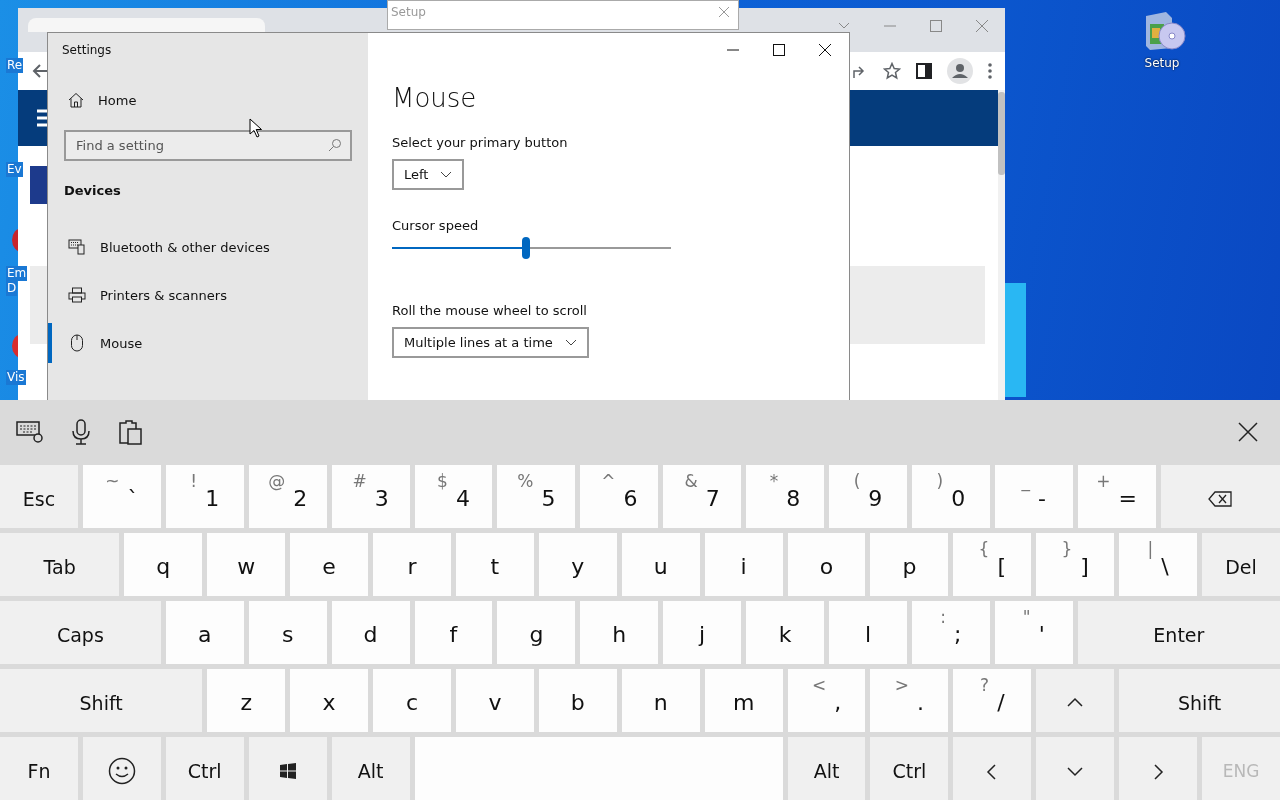 This screenshot has height=800, width=1280. Describe the element at coordinates (743, 564) in the screenshot. I see `key: i` at that location.